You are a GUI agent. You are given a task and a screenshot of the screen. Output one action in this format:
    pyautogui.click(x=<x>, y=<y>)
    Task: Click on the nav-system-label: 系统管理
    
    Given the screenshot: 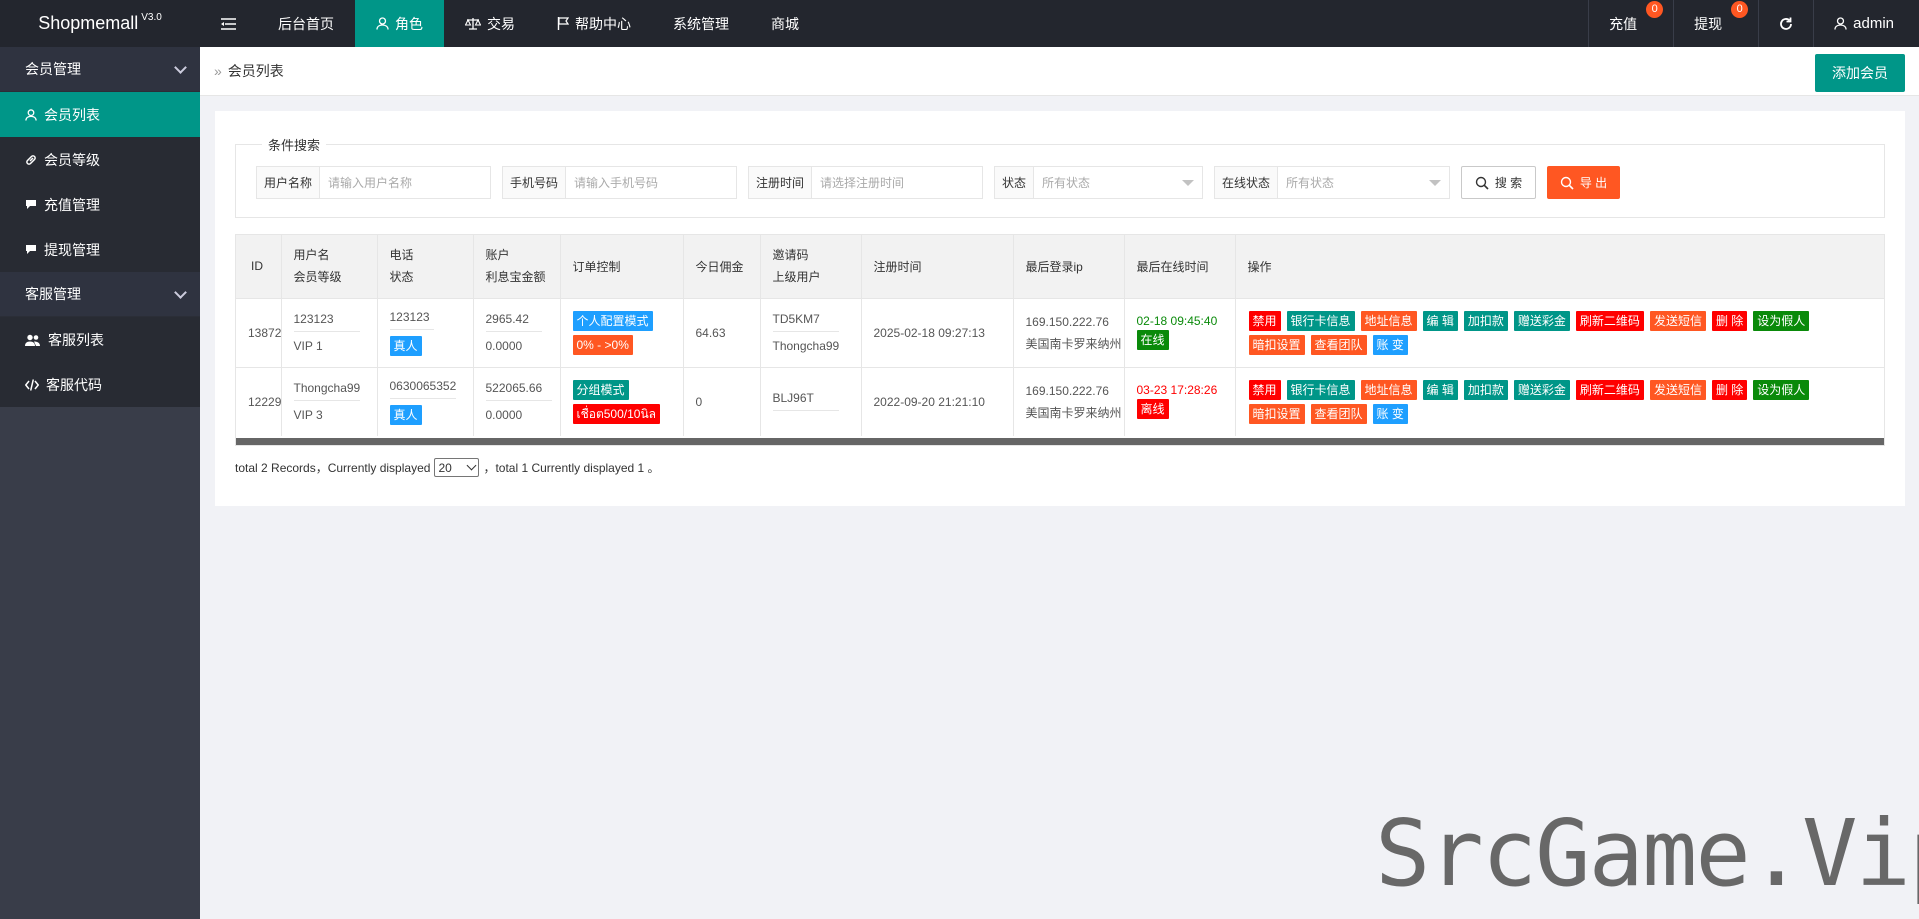 What is the action you would take?
    pyautogui.click(x=701, y=23)
    